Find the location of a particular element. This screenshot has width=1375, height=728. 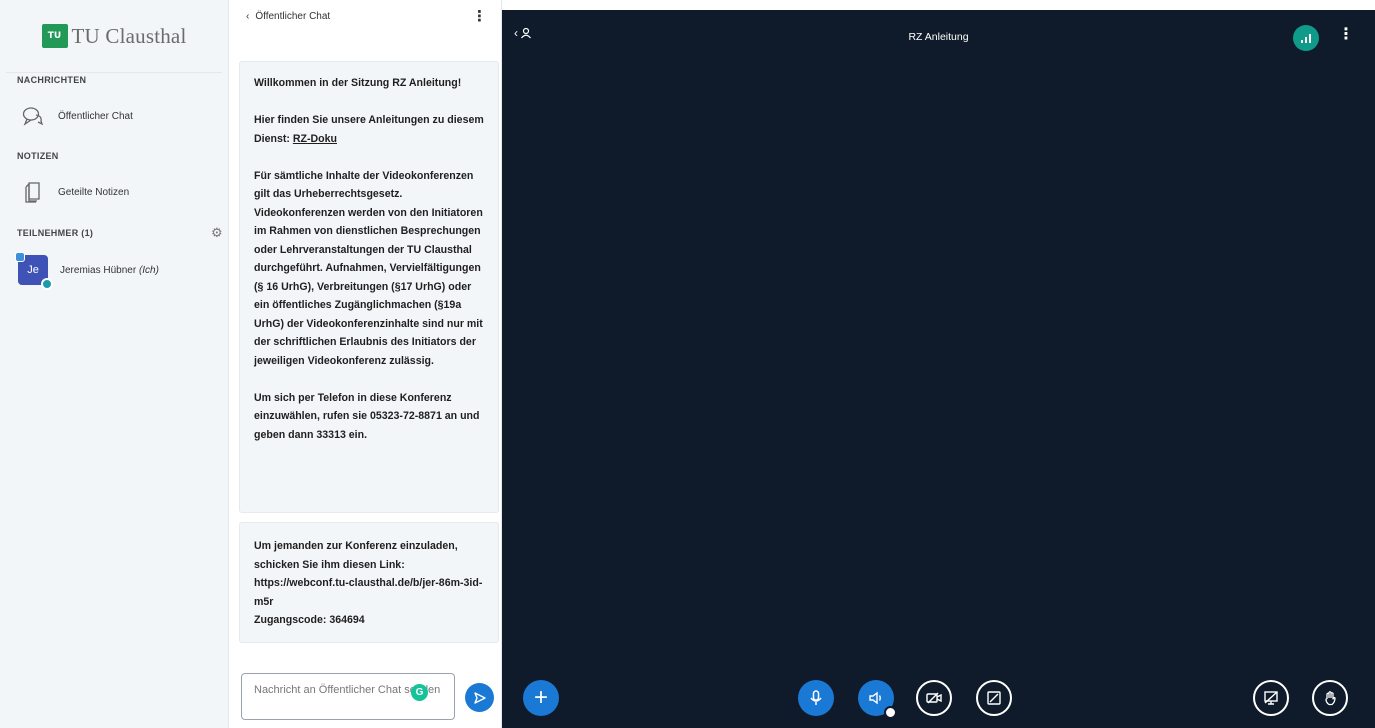

audio-icon is located at coordinates (875, 698).